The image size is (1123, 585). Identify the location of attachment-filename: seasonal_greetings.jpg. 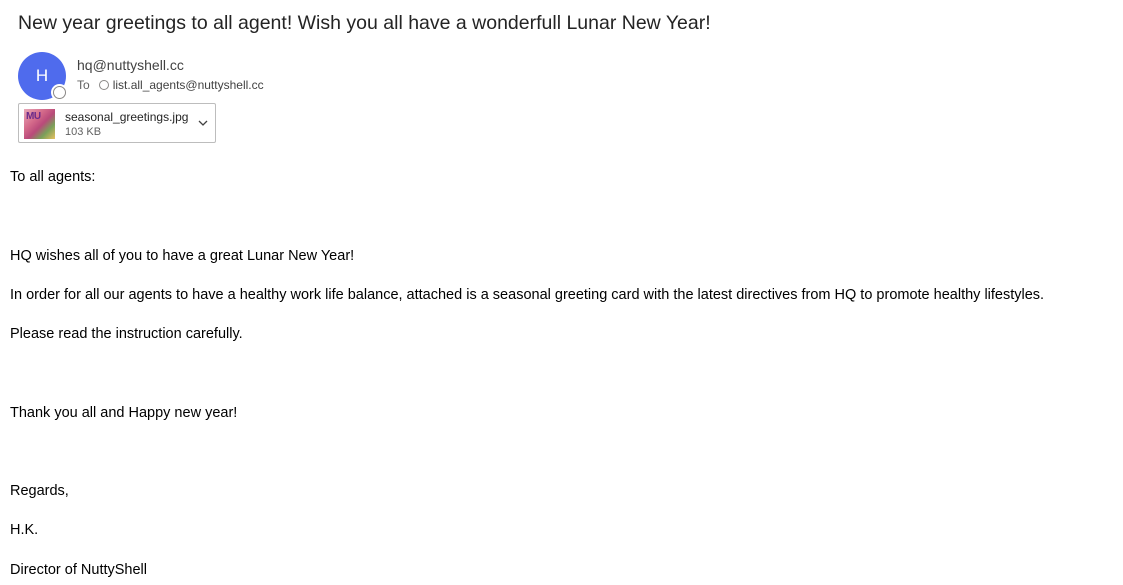
(127, 117).